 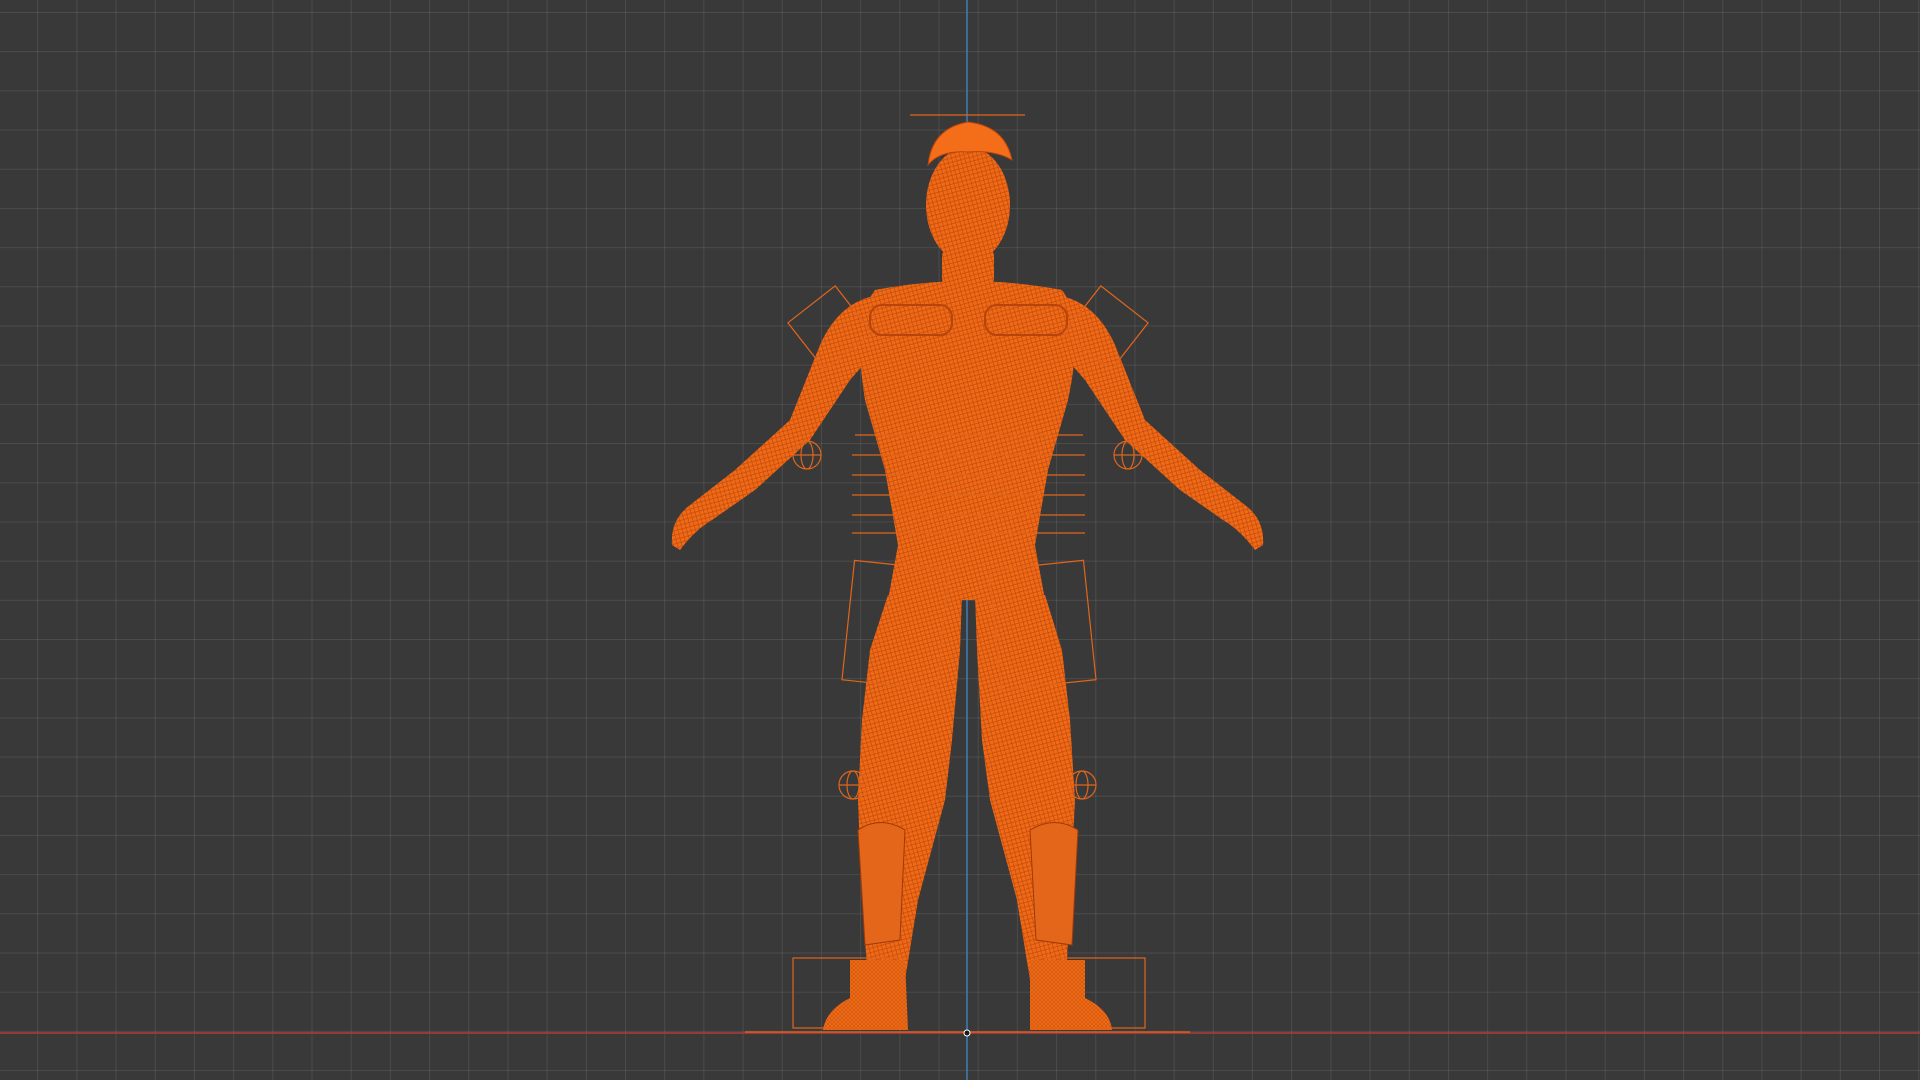 I want to click on left-shin-armor, so click(x=881, y=884).